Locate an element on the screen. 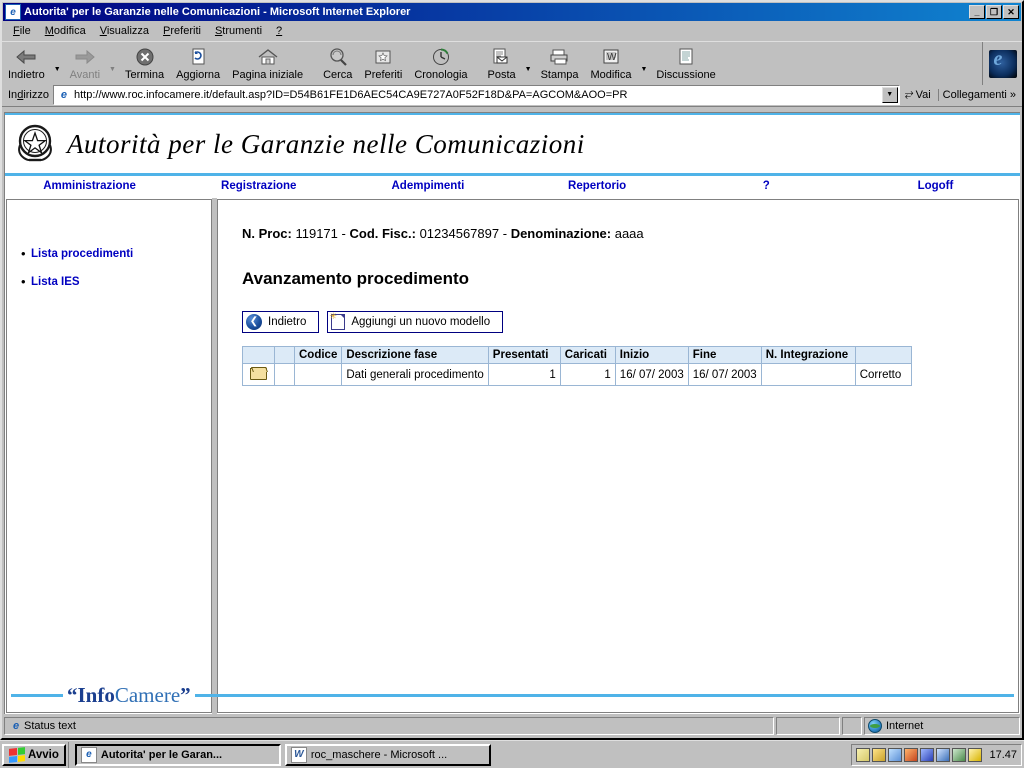  toolbar-label-refresh: Aggiorna is located at coordinates (198, 75).